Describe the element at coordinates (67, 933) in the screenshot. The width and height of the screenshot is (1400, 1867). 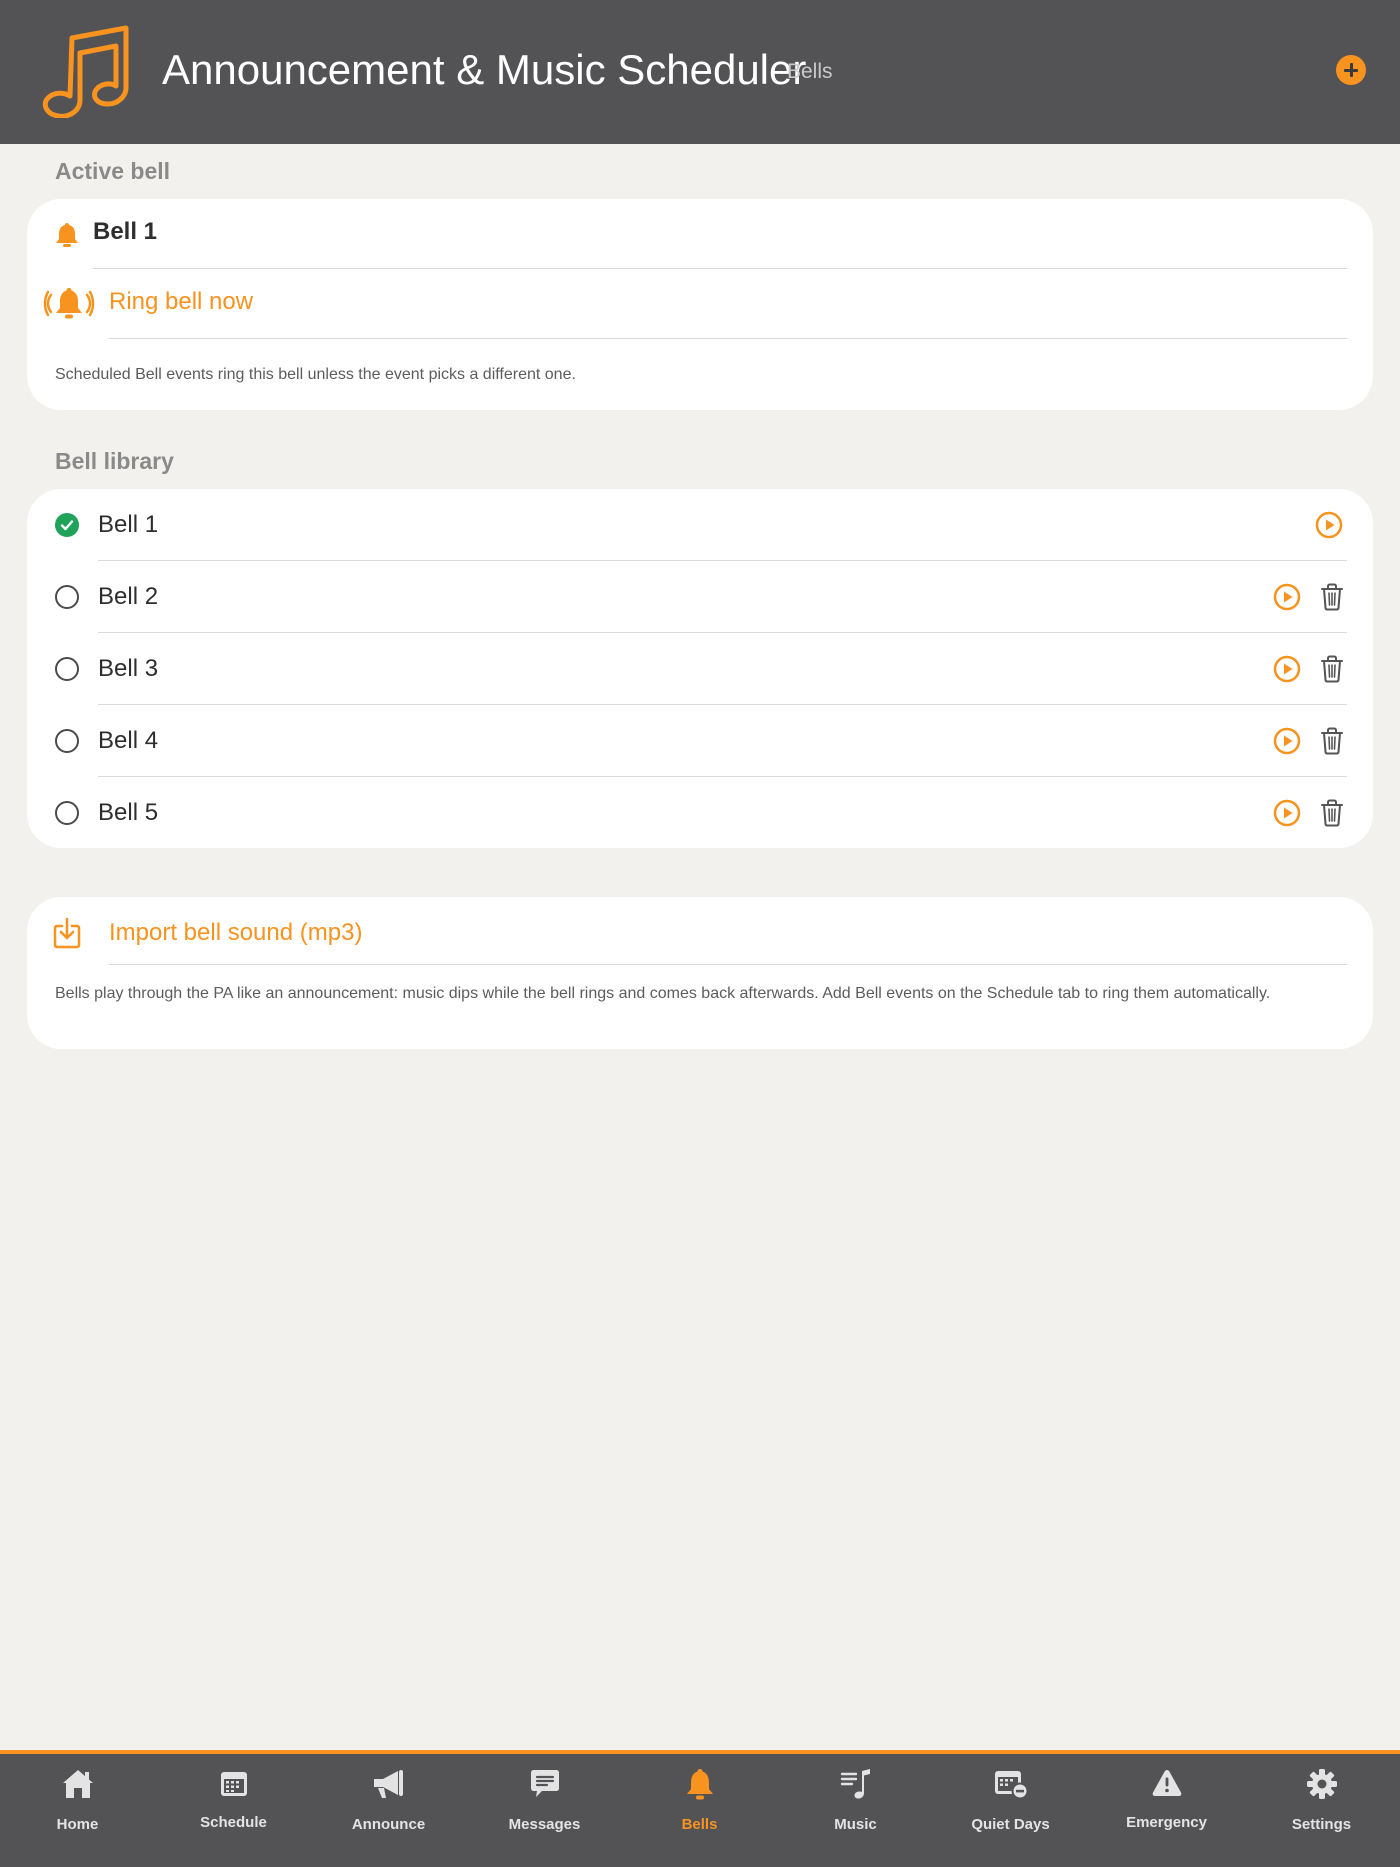
I see `import-download-icon` at that location.